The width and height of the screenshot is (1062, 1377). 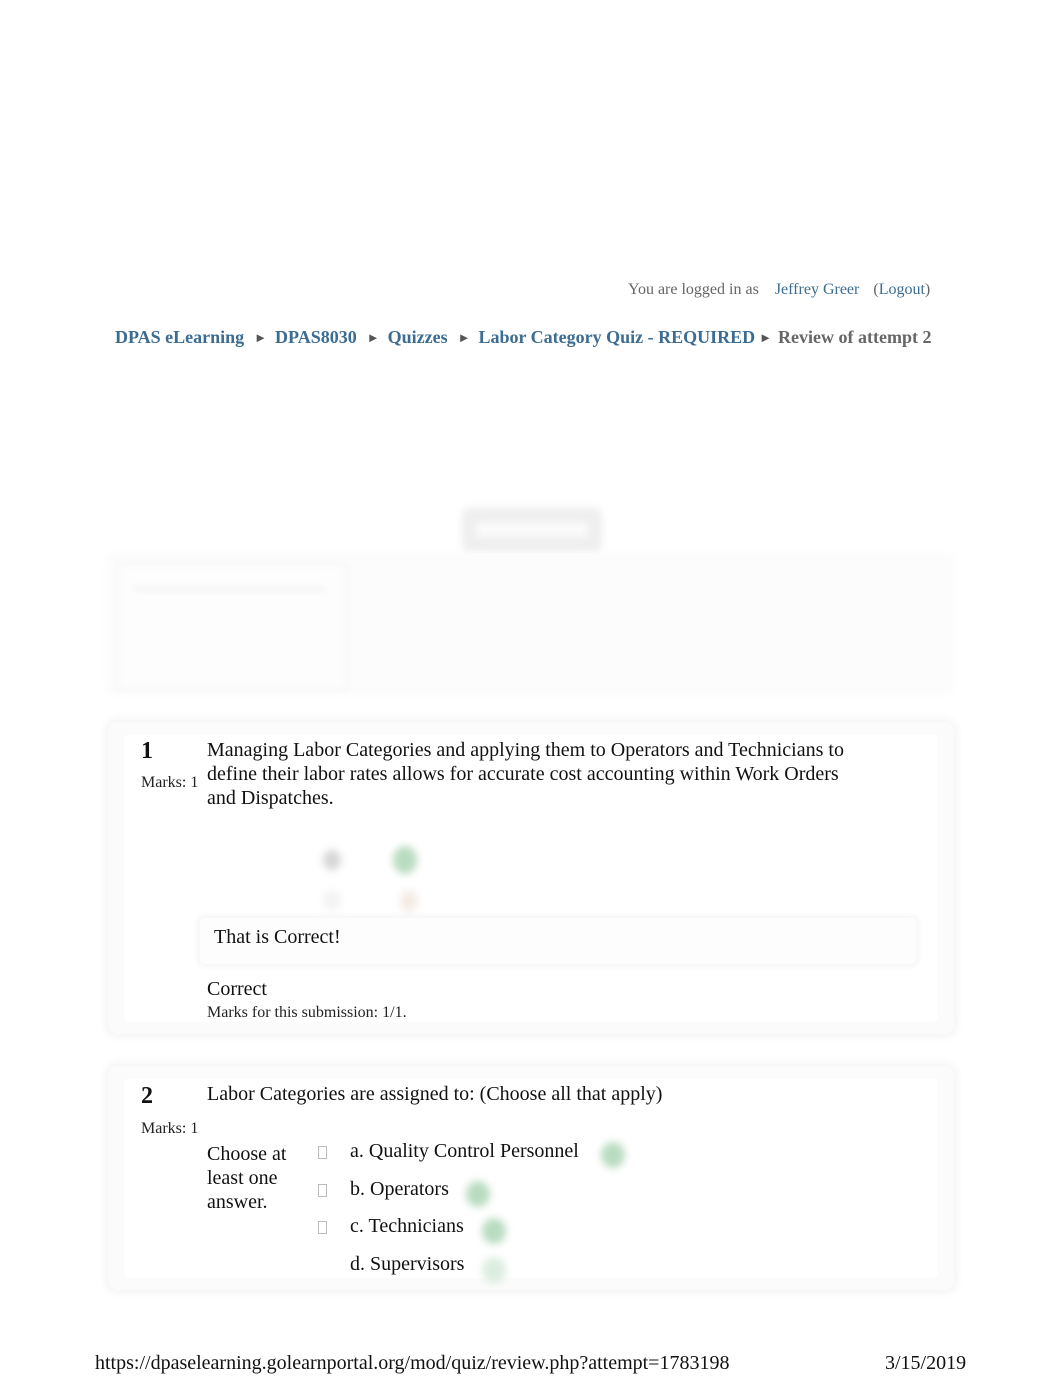 I want to click on submission-marks: Marks for this submission: 1/1., so click(x=307, y=1012).